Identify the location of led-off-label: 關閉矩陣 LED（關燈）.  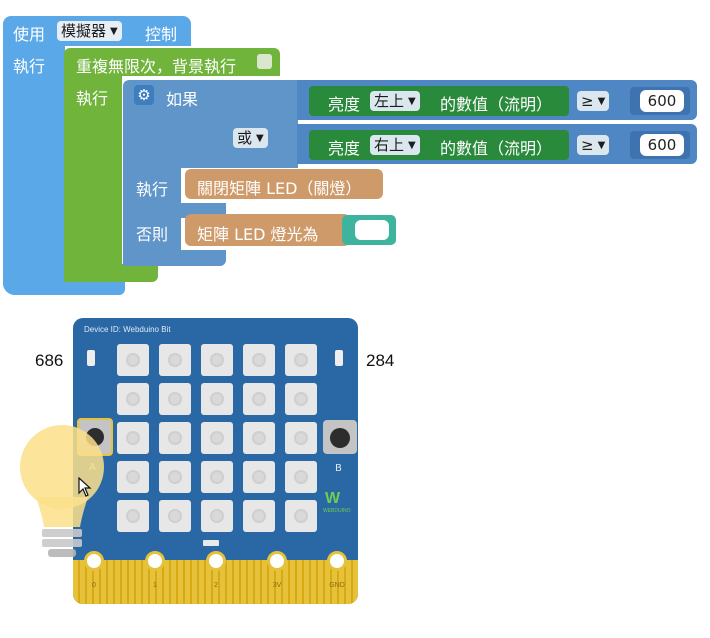
(279, 188).